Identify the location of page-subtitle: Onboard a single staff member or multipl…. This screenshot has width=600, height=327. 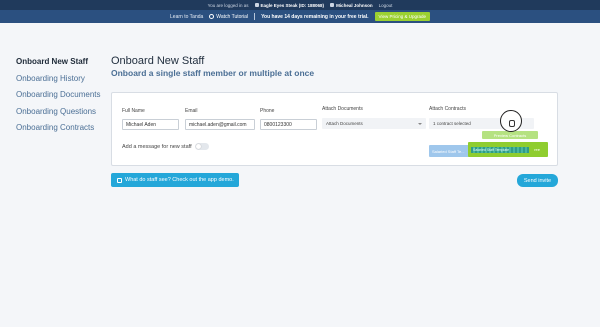
(213, 73).